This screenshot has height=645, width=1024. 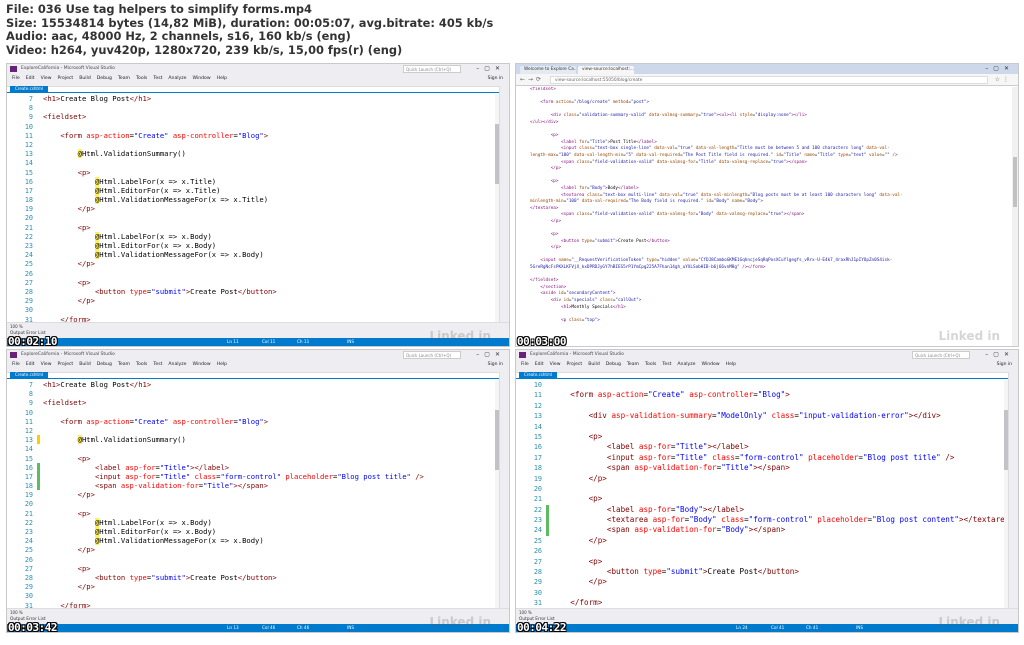 I want to click on vs-toolbar, so click(x=258, y=371).